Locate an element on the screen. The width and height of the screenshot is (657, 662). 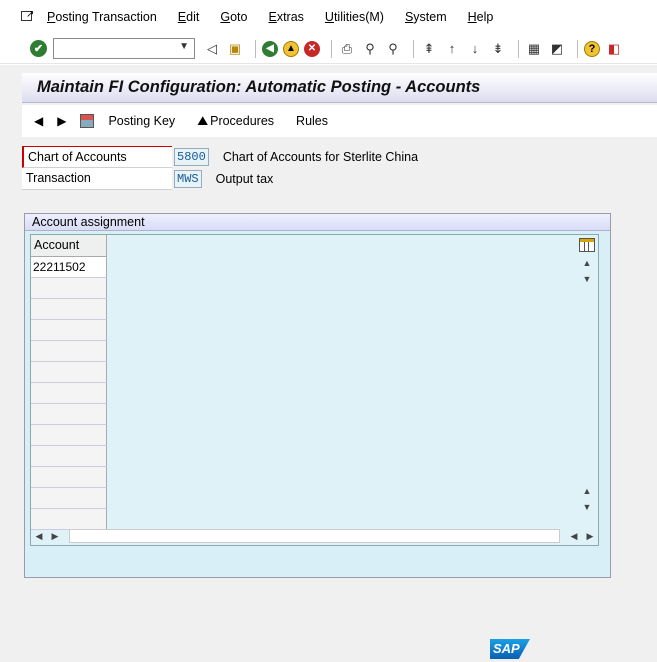
standard-toolbar: ✔ ▼ ◁ ▣ ◀ ▲ ✕ ⎙ ⚲ ⚲ ⇞ ↑ ↓ ⇟ ▦ ◩ ? ◧ is located at coordinates (328, 49).